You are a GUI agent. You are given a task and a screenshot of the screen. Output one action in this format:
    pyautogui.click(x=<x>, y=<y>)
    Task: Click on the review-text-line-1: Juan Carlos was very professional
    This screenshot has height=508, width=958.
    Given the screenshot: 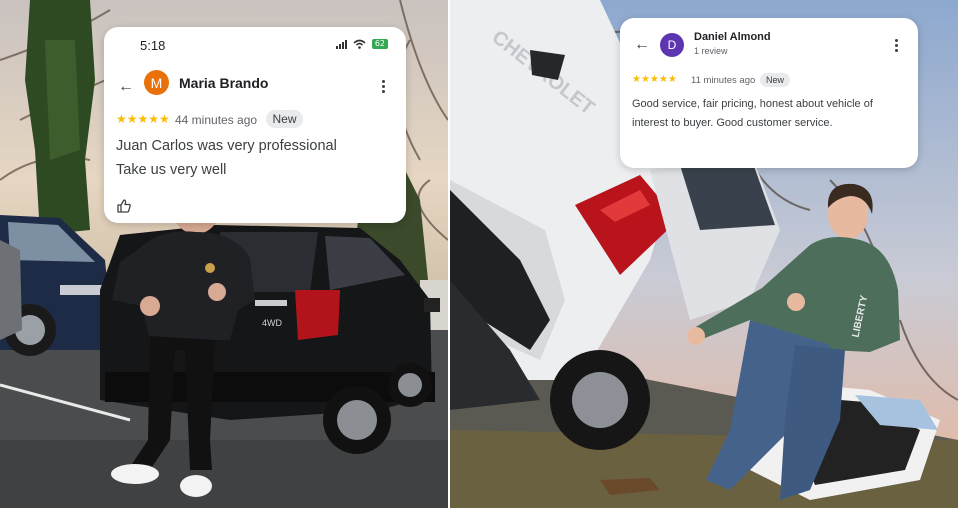 What is the action you would take?
    pyautogui.click(x=226, y=146)
    